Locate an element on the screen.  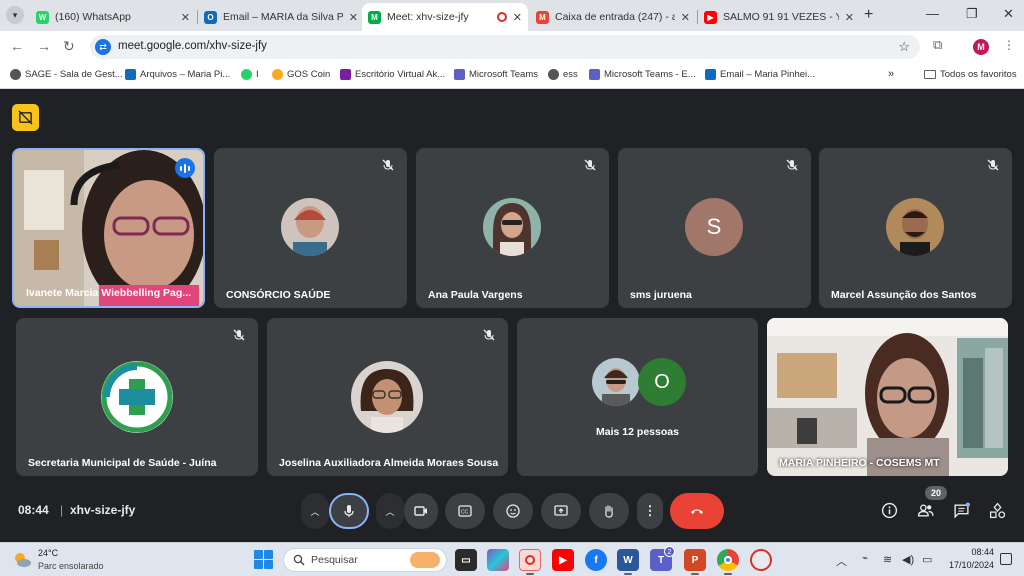
participant-tile: CONSÓRCIO SAÚDE is located at coordinates (310, 228).